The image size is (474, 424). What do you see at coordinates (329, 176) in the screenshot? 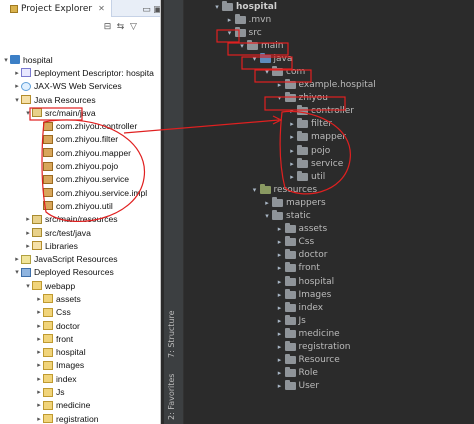
I see `tree-node: ▸ util` at bounding box center [329, 176].